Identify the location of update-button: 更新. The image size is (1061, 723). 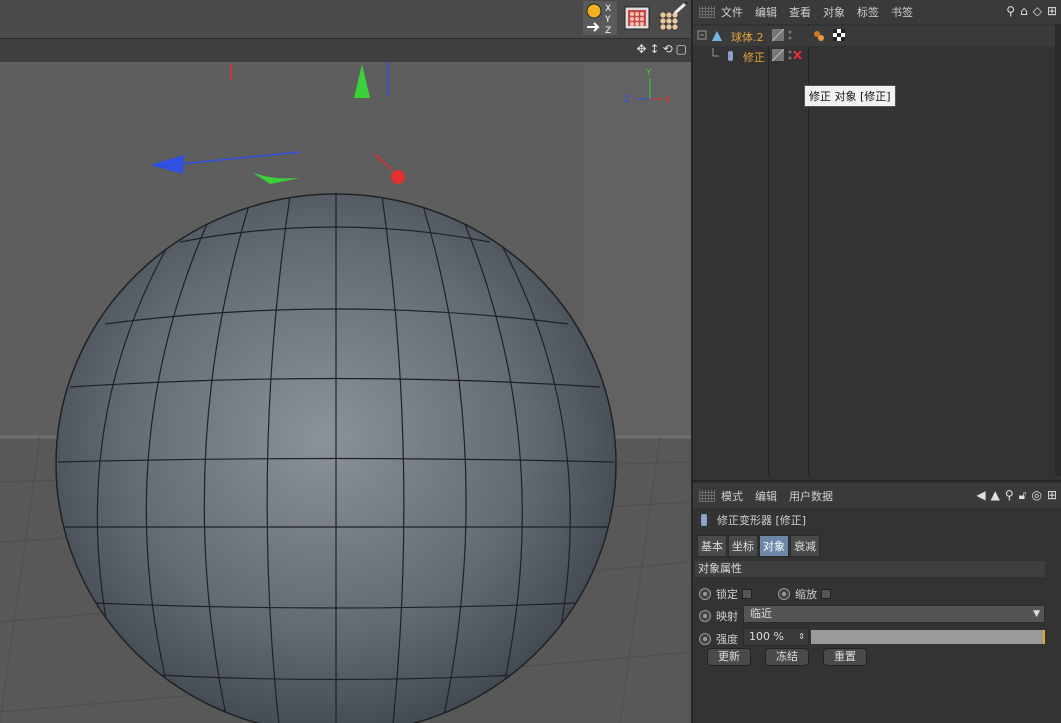
(729, 657).